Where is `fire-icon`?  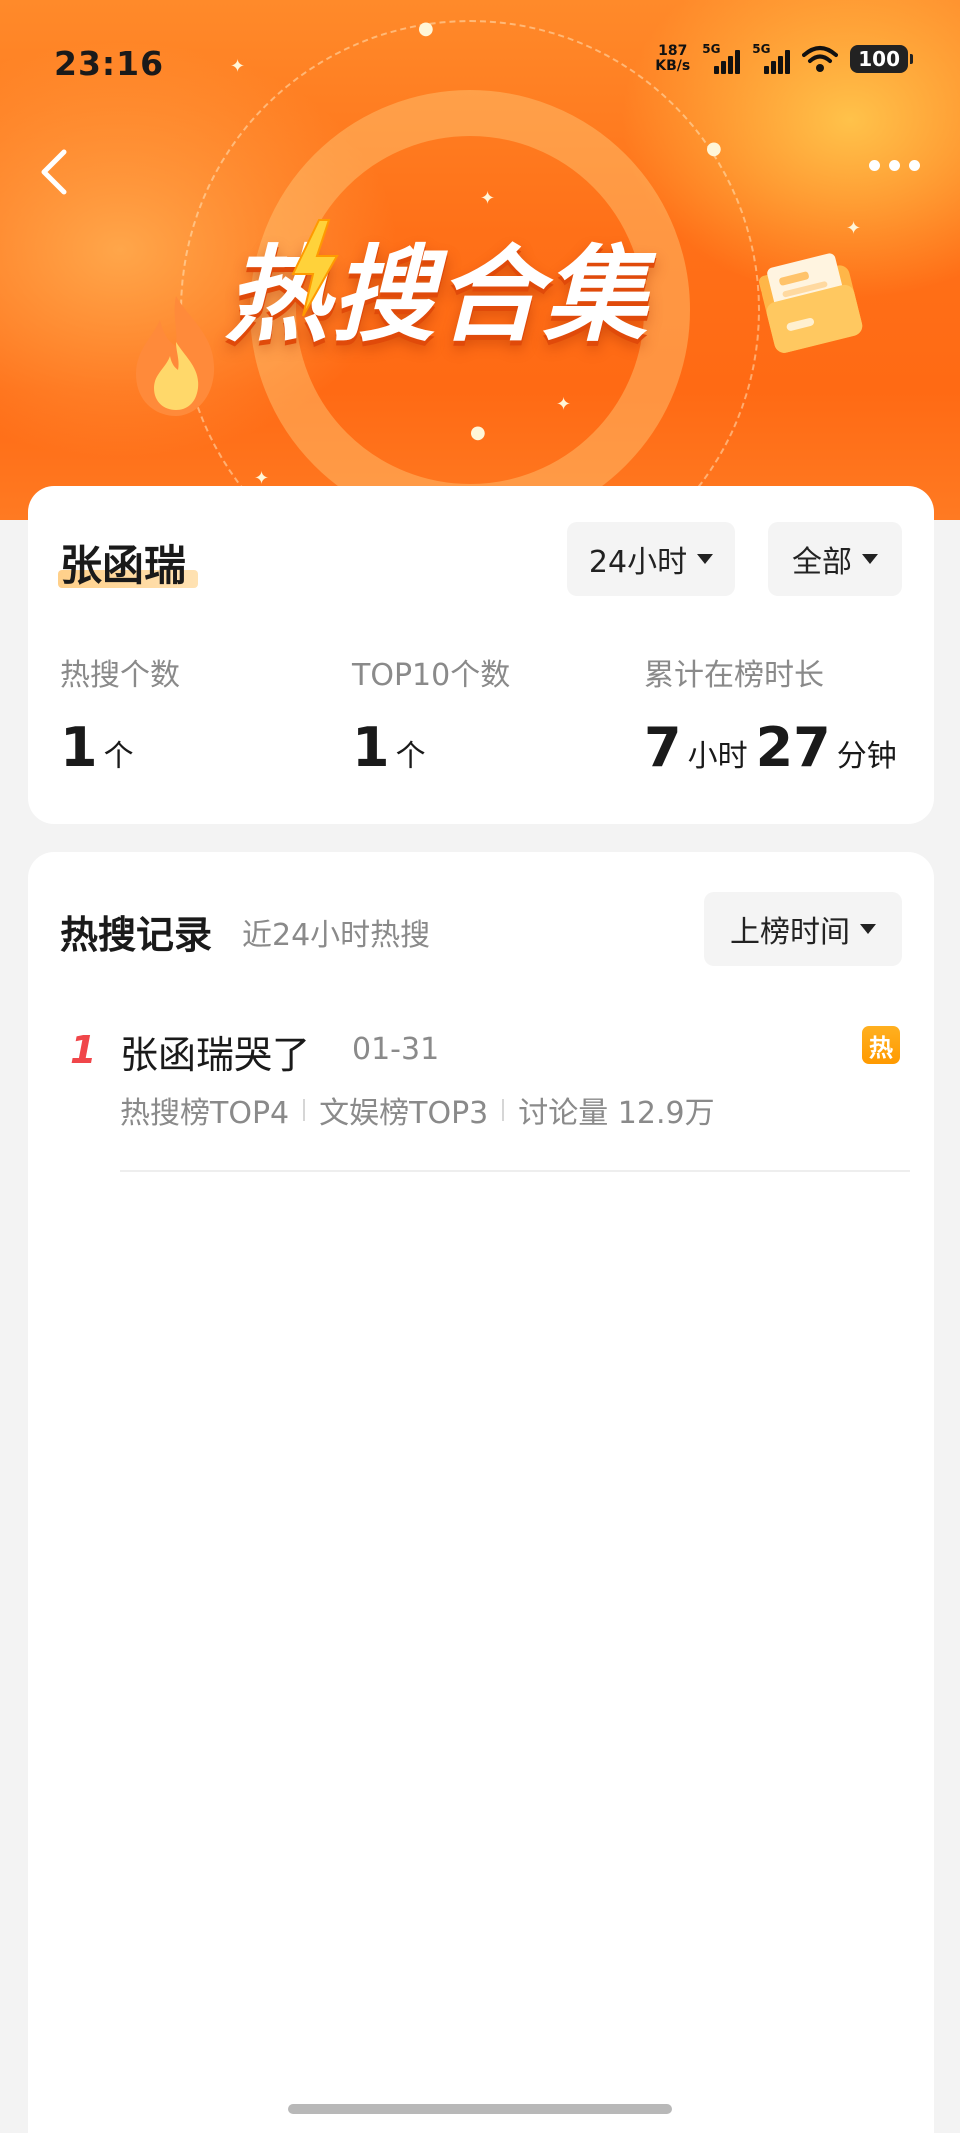 fire-icon is located at coordinates (175, 356).